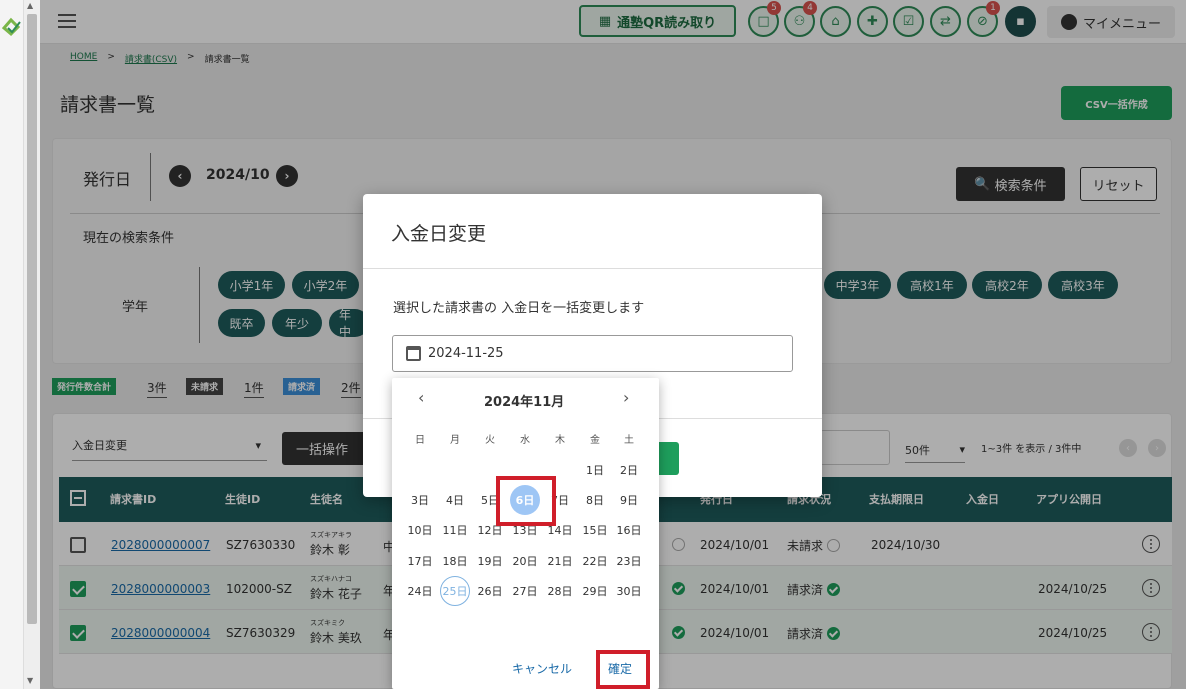  I want to click on calendar-day: 16日, so click(629, 530).